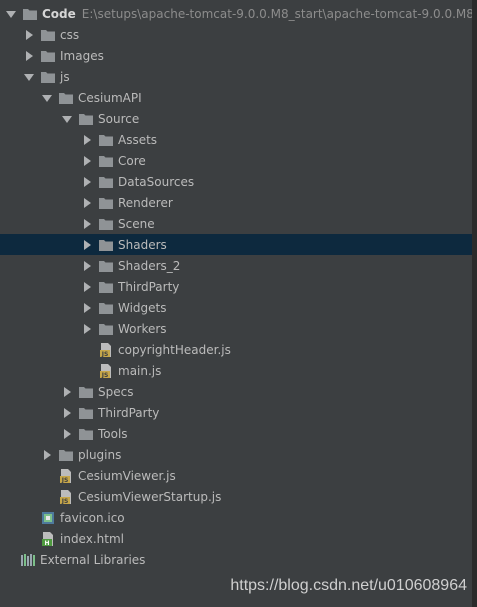 The width and height of the screenshot is (477, 607). What do you see at coordinates (236, 475) in the screenshot?
I see `tree-node-cesiumviewer-js: CesiumViewer.js` at bounding box center [236, 475].